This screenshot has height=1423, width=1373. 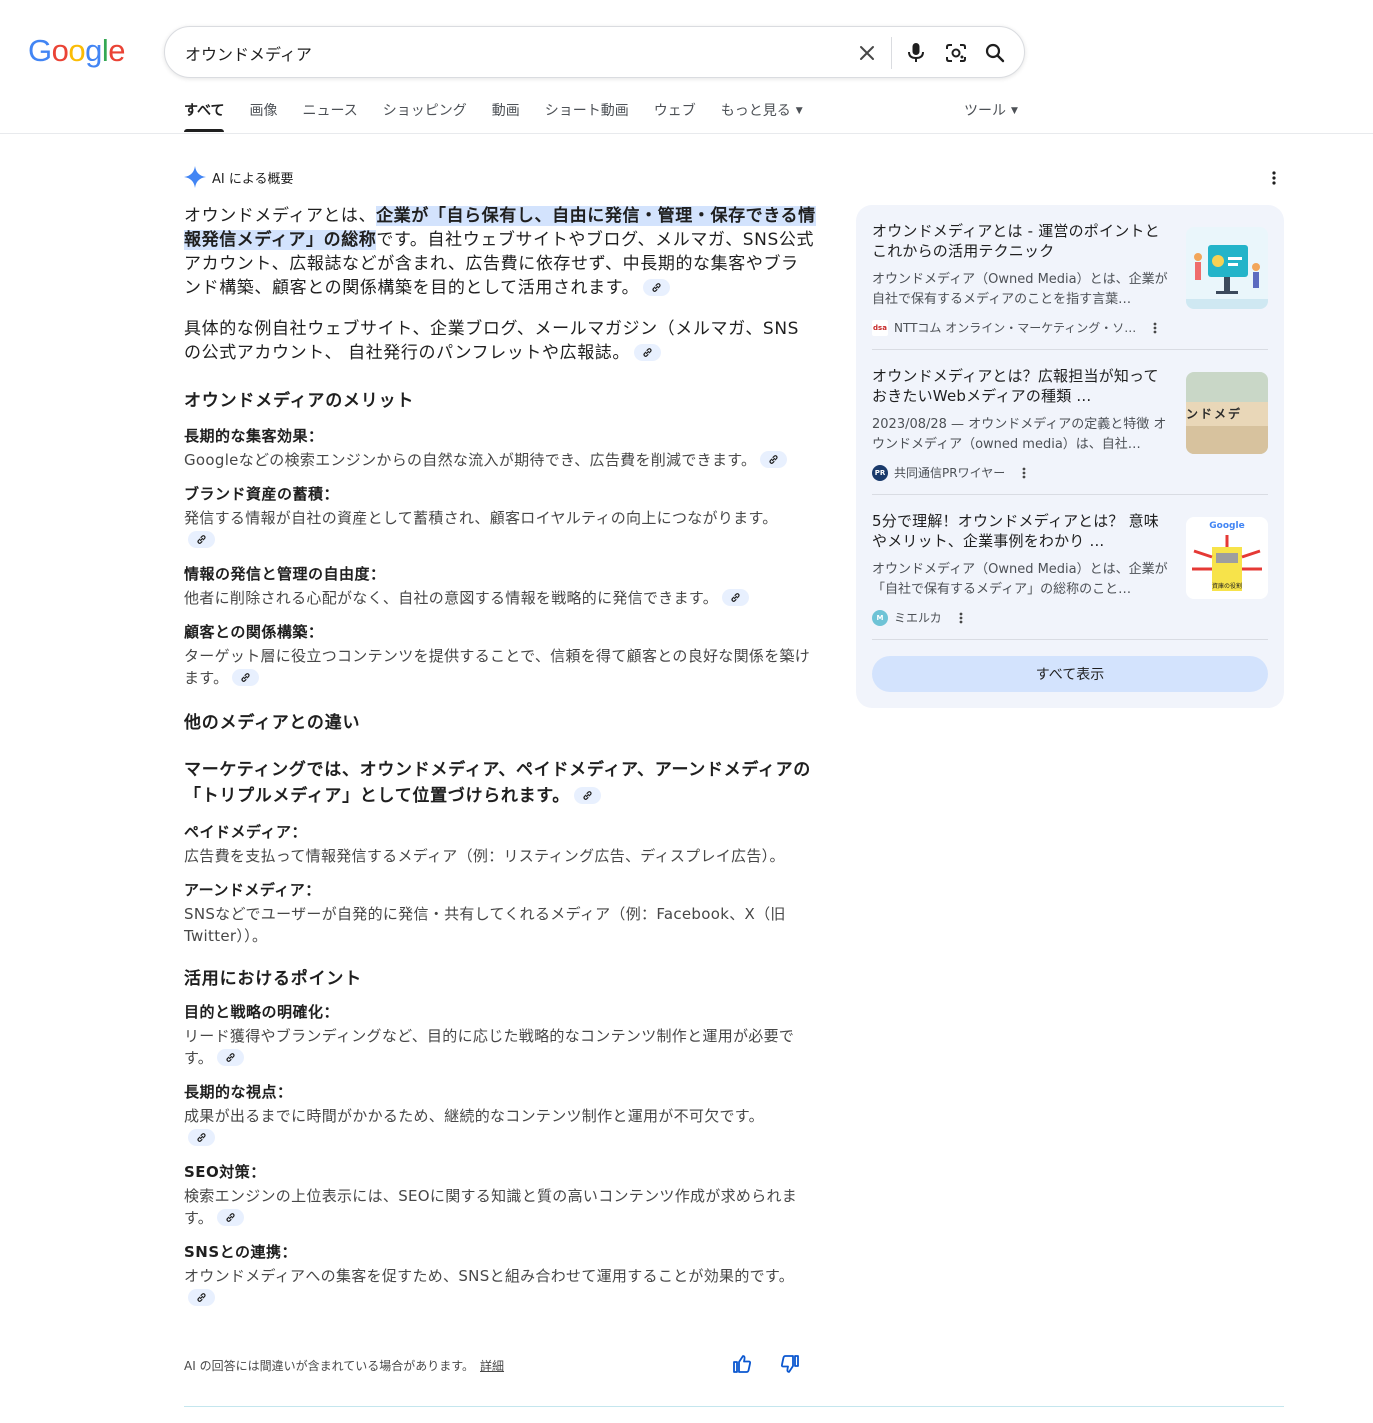 I want to click on search-box, so click(x=594, y=52).